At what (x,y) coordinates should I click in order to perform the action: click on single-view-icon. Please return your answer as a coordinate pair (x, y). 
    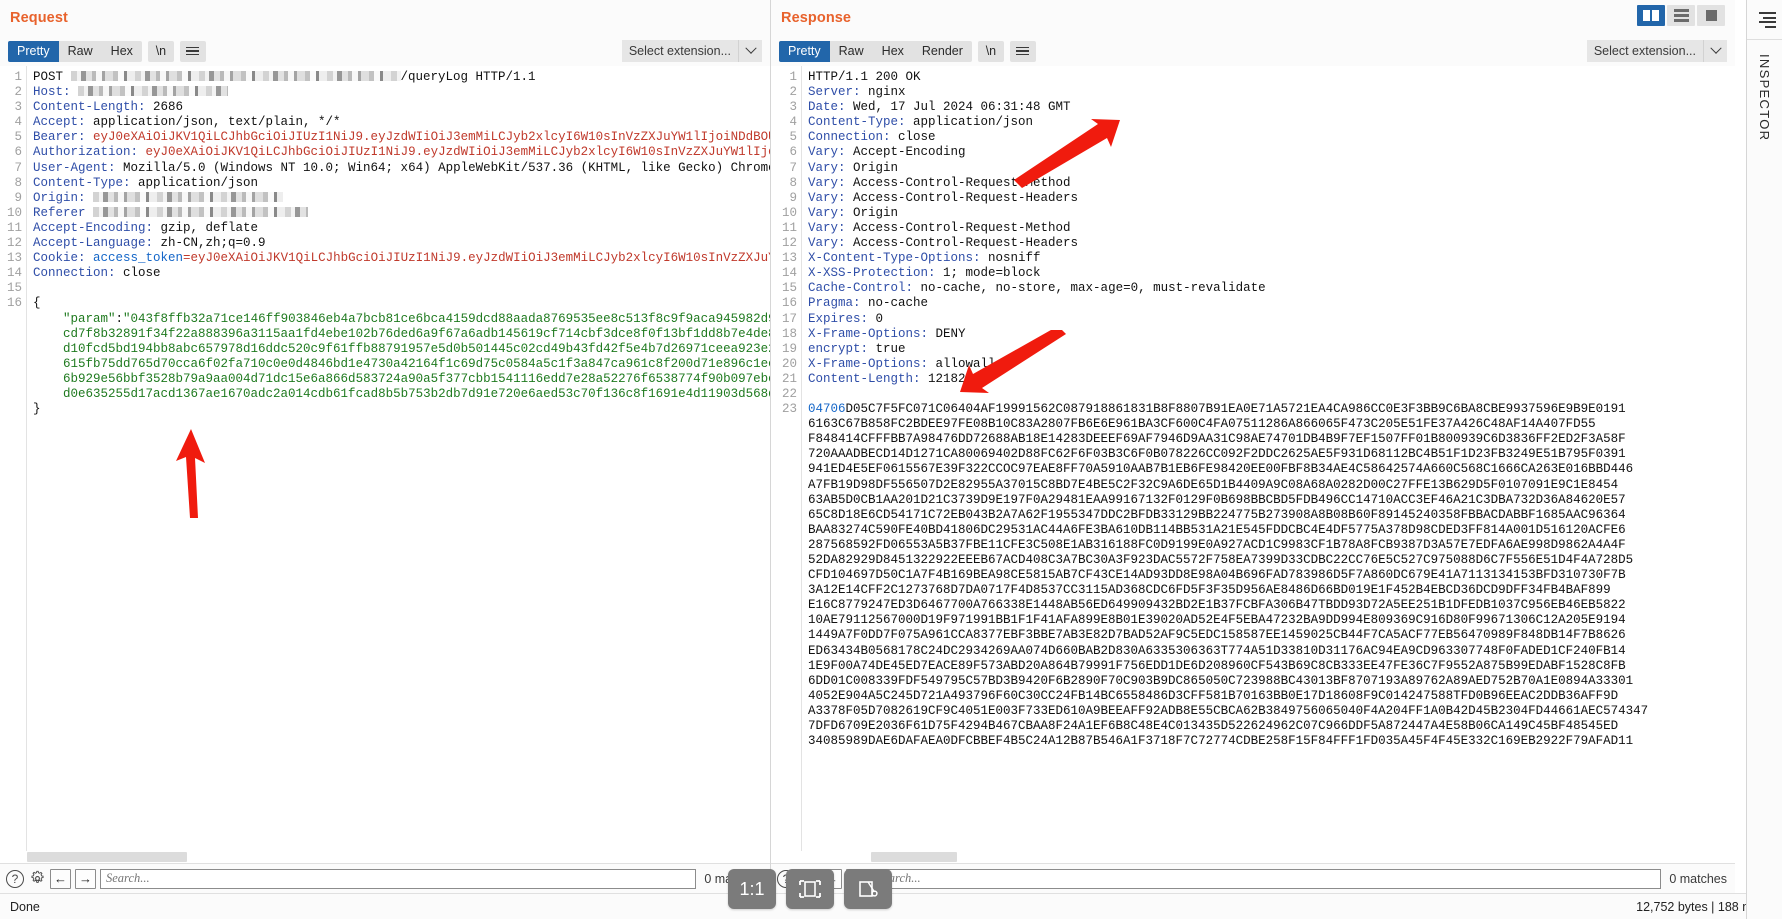
    Looking at the image, I should click on (1711, 15).